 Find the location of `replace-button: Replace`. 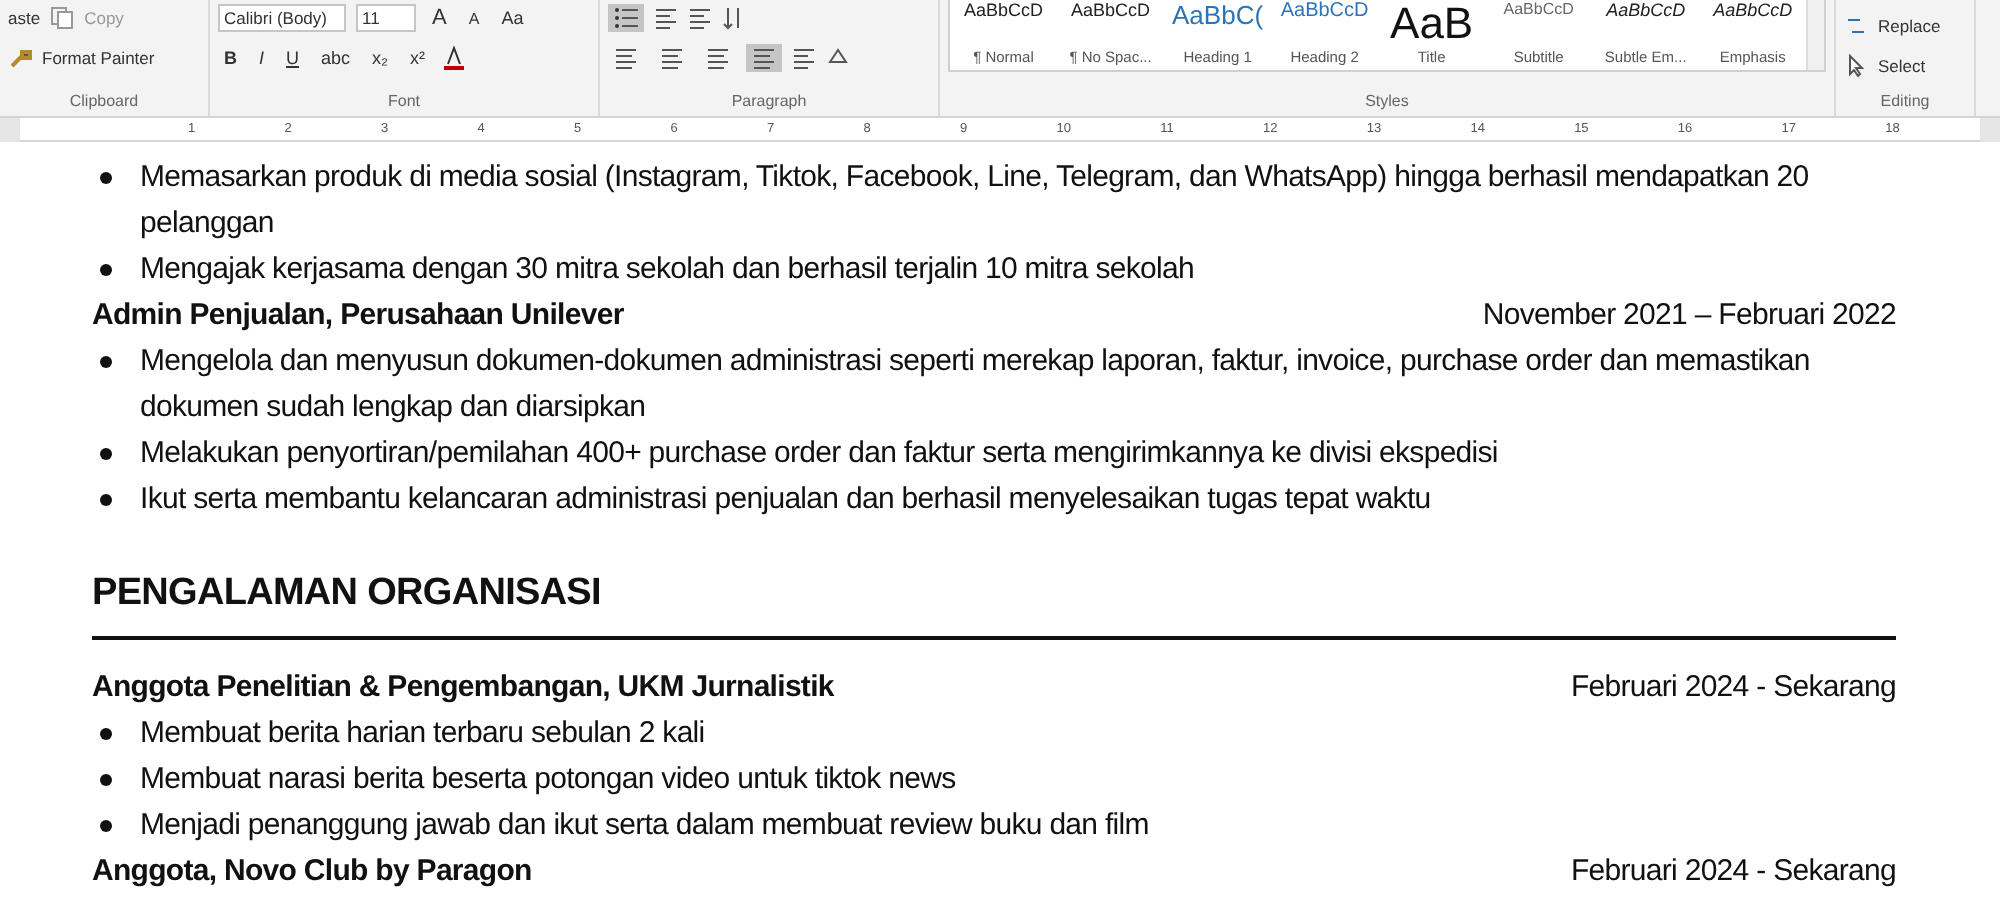

replace-button: Replace is located at coordinates (1909, 26).